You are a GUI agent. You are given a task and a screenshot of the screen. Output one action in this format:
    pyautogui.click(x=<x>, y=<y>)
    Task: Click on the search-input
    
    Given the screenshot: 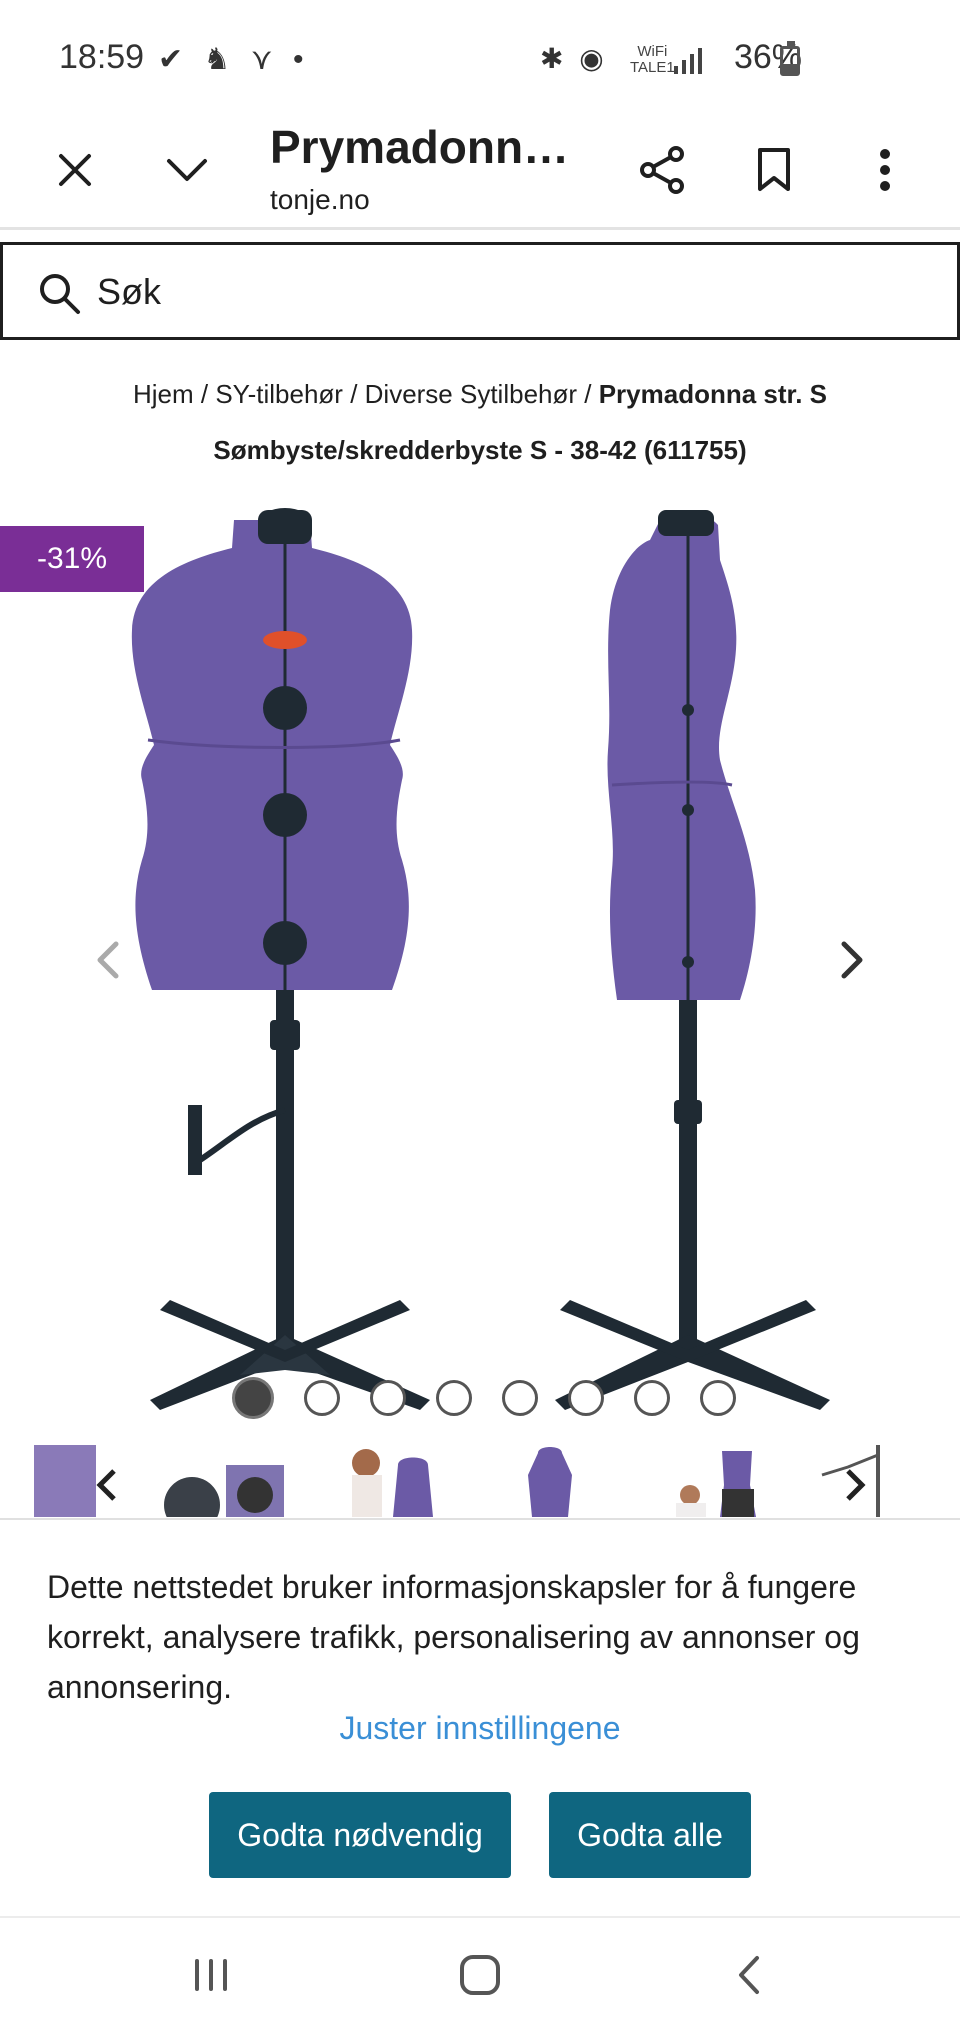 What is the action you would take?
    pyautogui.click(x=507, y=292)
    